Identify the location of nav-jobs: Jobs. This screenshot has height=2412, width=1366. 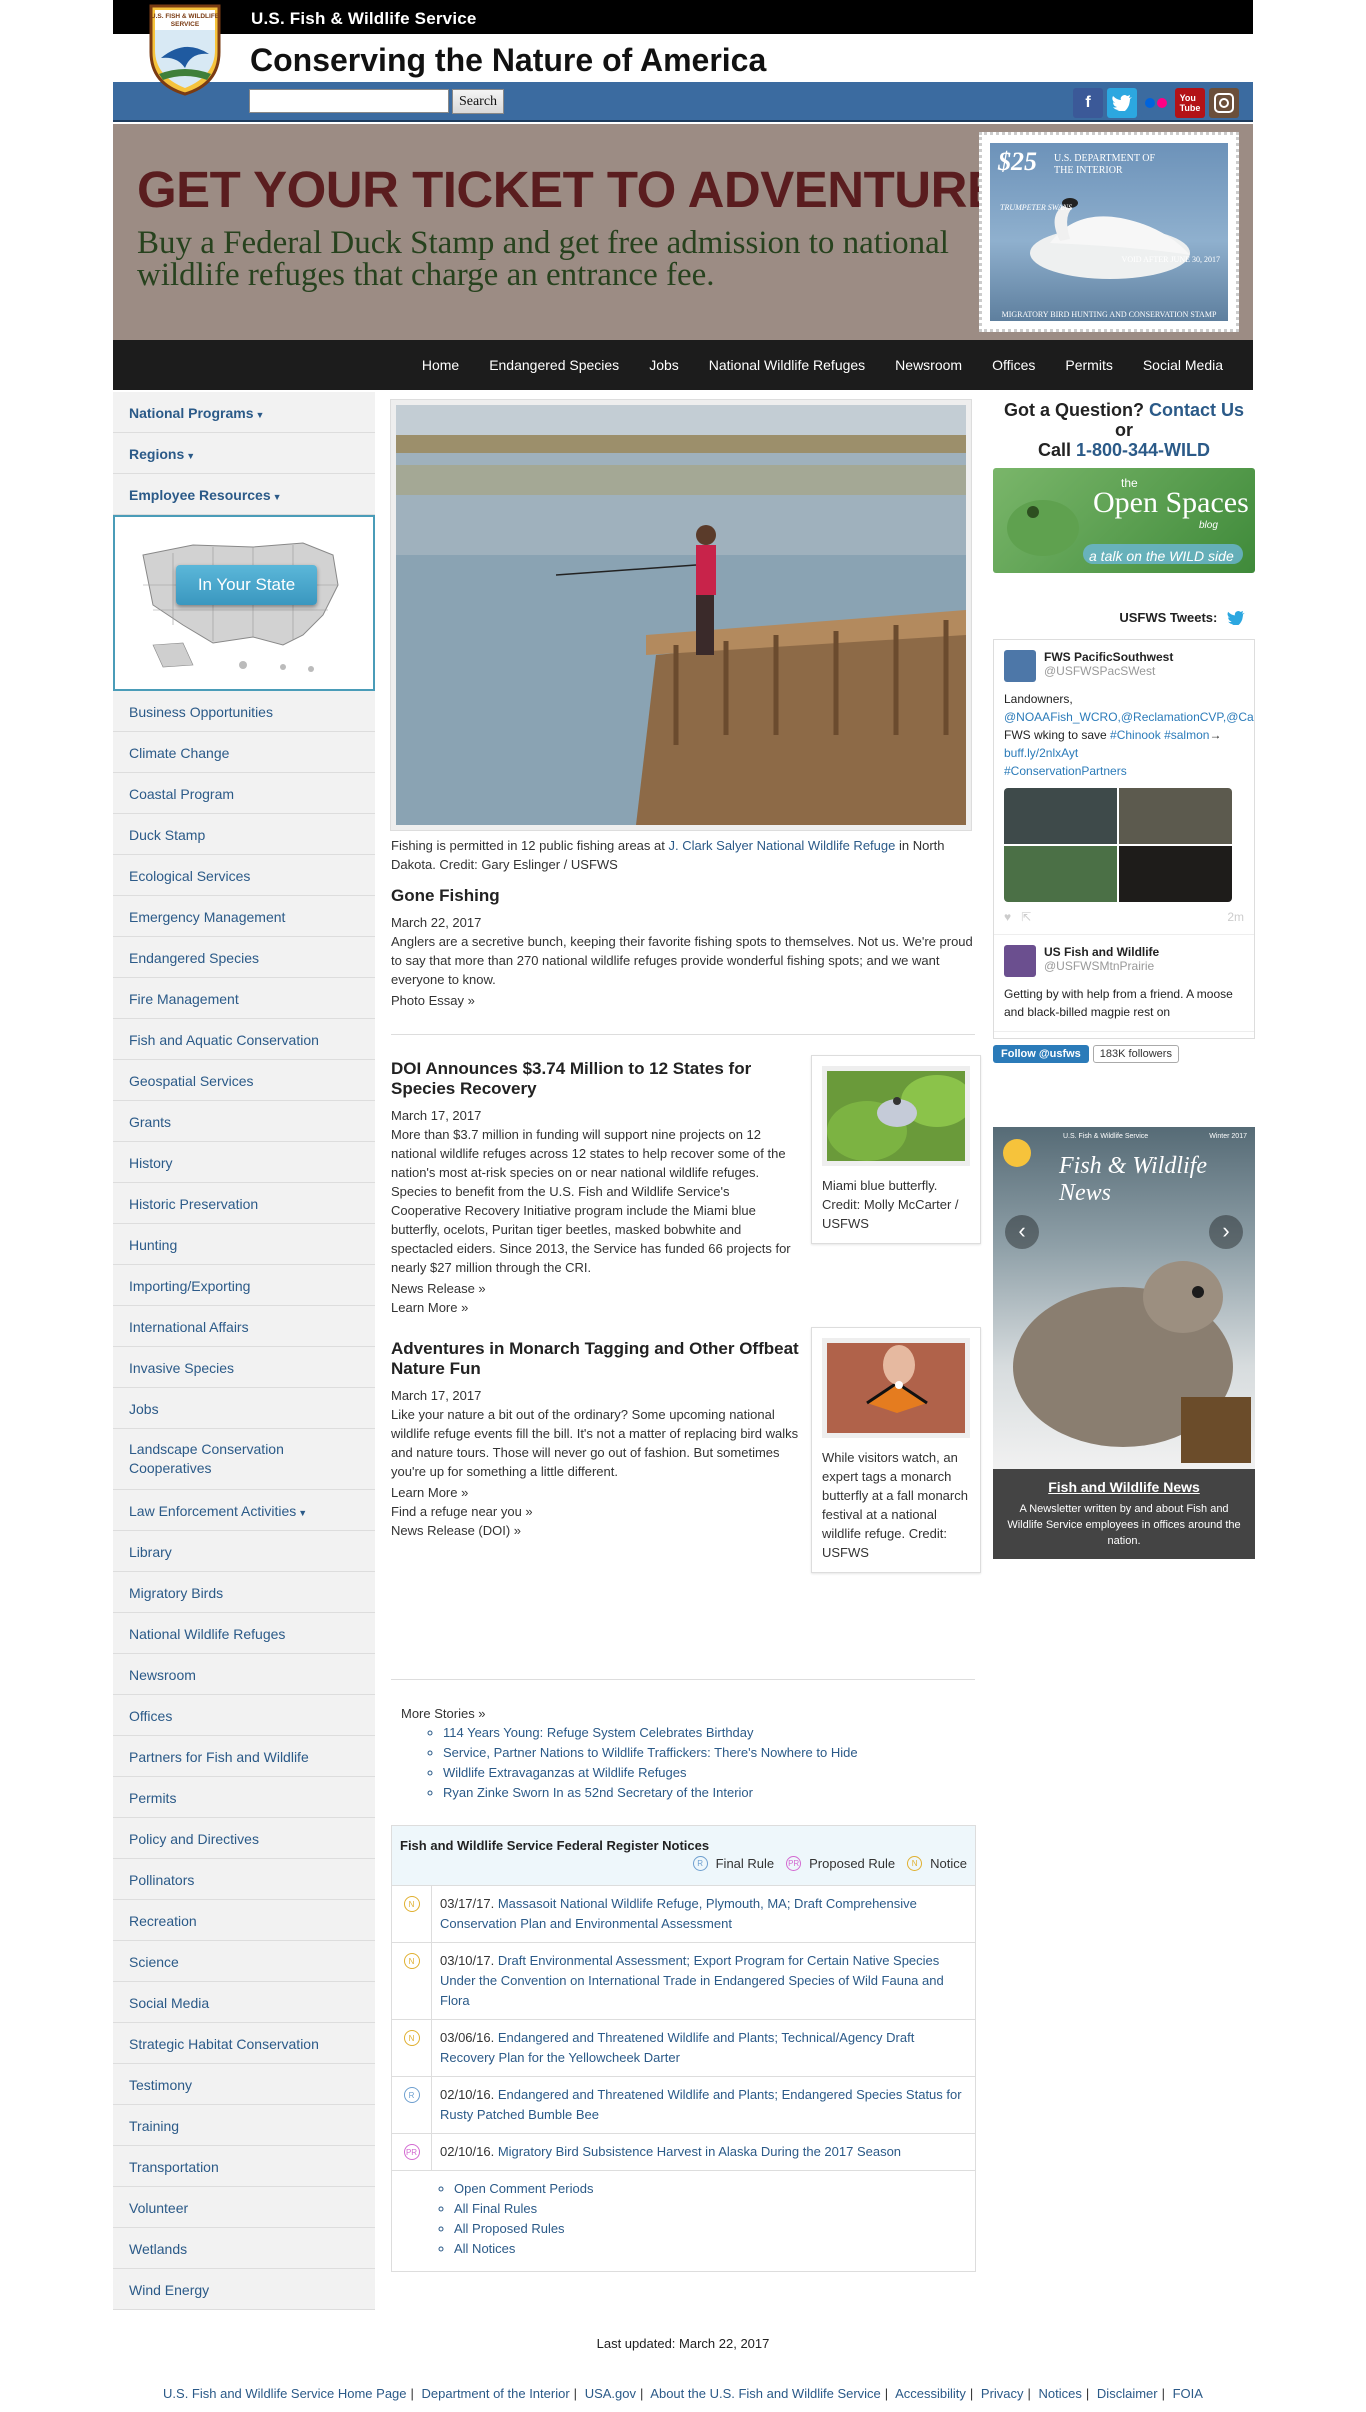
(664, 365).